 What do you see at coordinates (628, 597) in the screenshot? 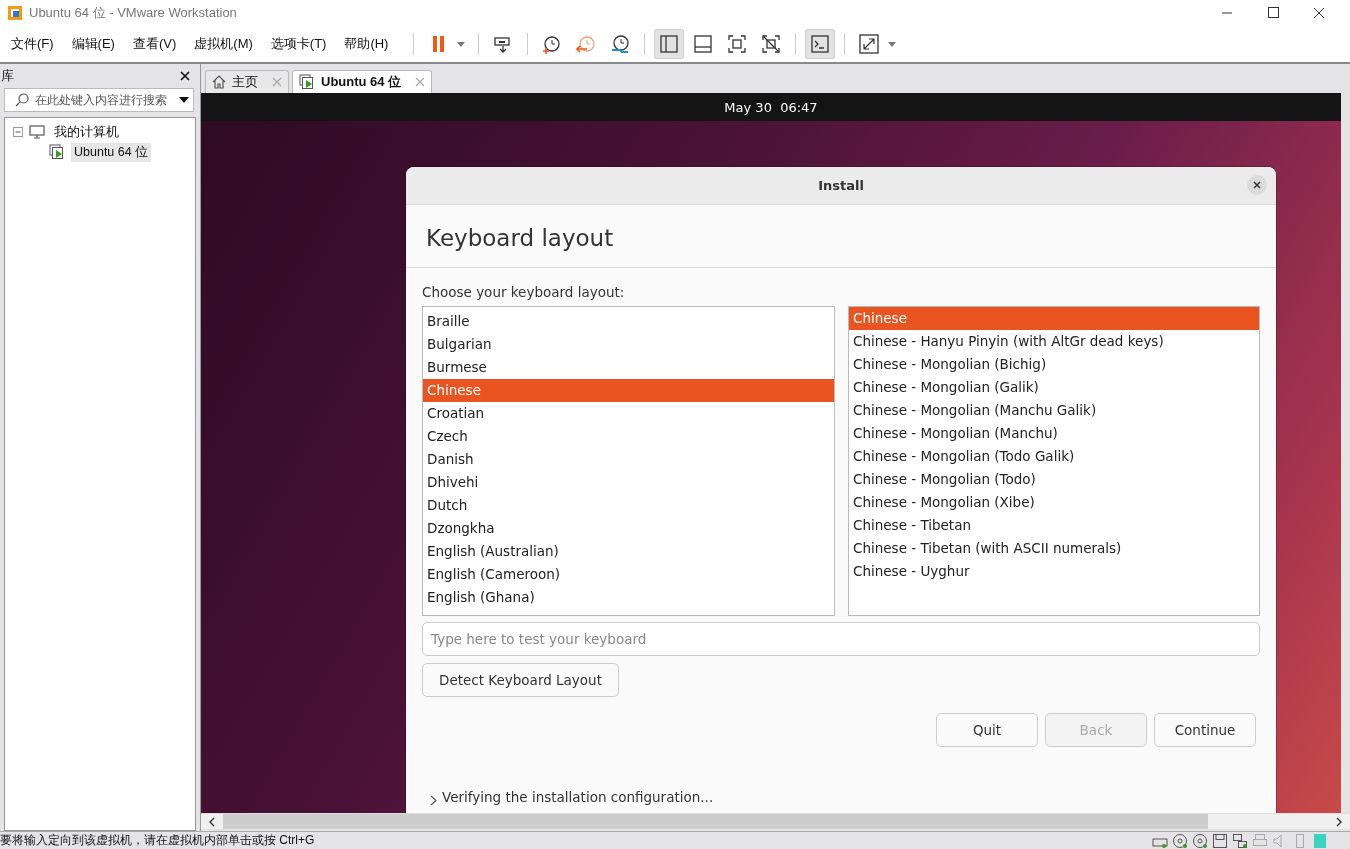
I see `list-item: English (Ghana)` at bounding box center [628, 597].